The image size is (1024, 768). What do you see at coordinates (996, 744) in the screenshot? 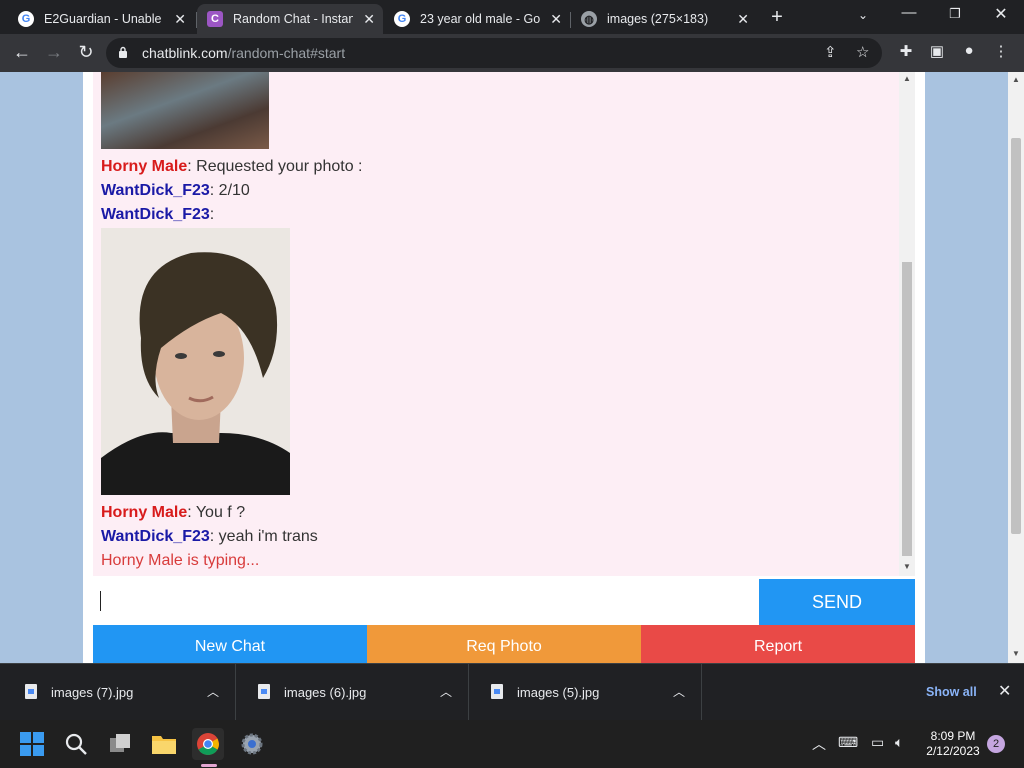
I see `notification-badge: 2` at bounding box center [996, 744].